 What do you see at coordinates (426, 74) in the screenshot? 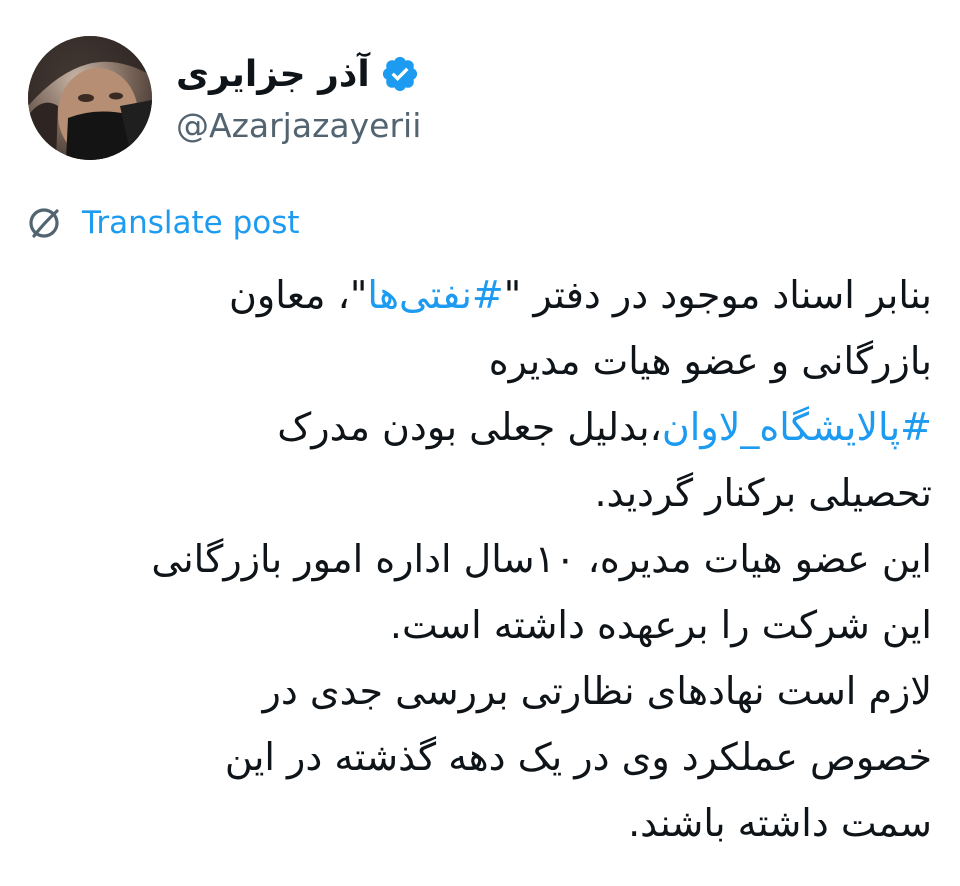
I see `name-row: آذر جزایری` at bounding box center [426, 74].